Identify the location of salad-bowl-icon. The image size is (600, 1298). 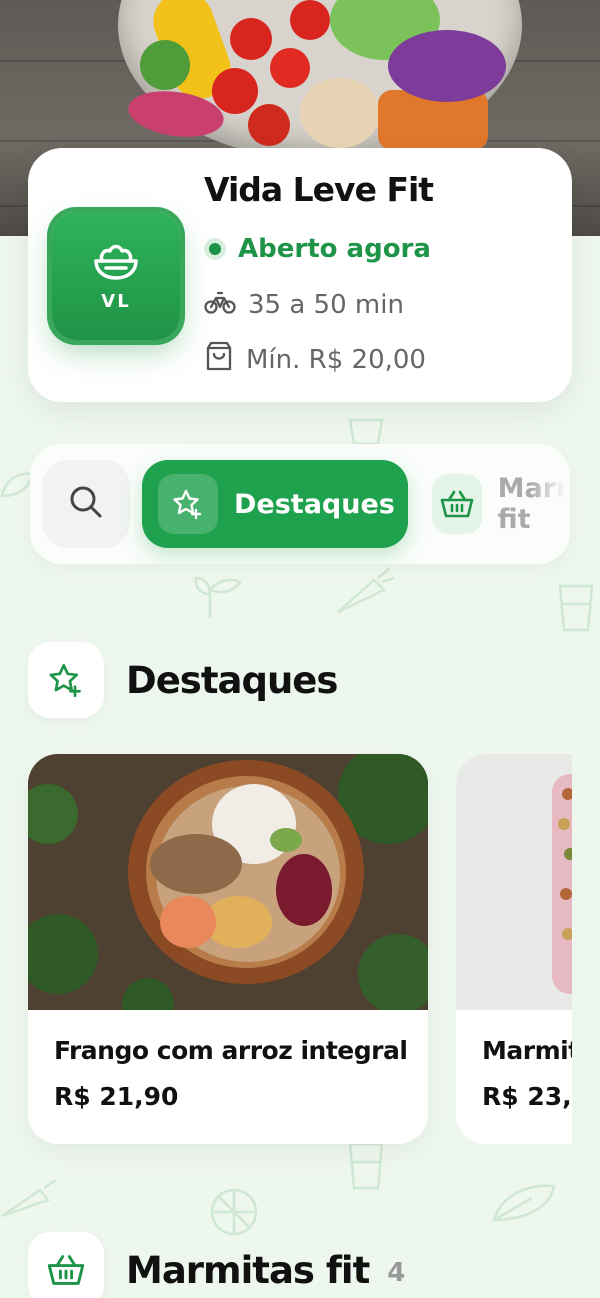
(116, 263).